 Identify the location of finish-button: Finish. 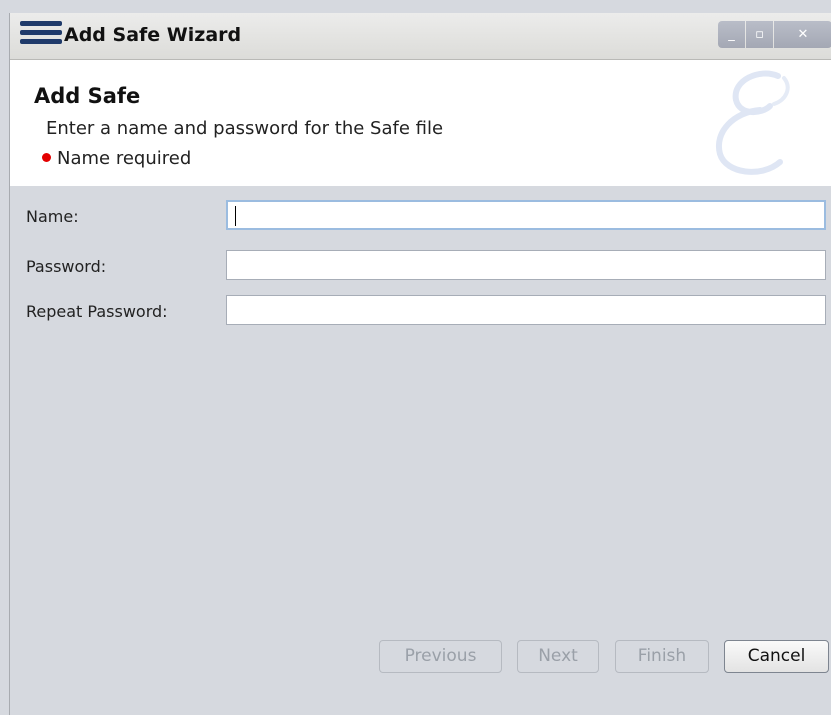
(662, 656).